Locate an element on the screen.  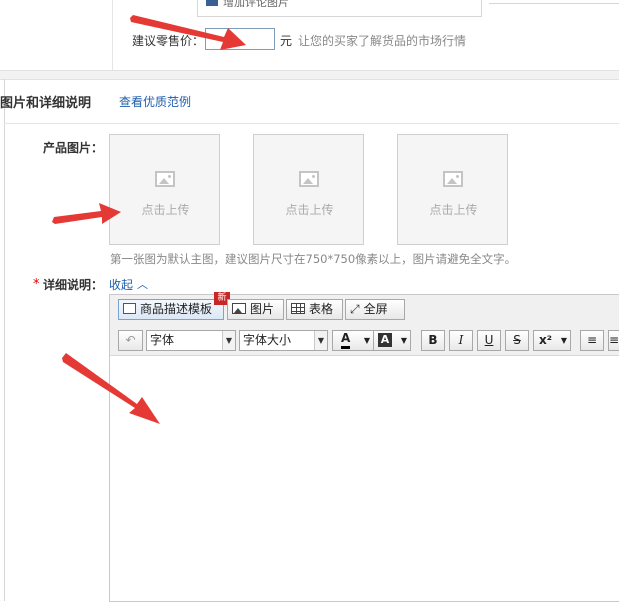
currency-unit: 元 is located at coordinates (286, 41).